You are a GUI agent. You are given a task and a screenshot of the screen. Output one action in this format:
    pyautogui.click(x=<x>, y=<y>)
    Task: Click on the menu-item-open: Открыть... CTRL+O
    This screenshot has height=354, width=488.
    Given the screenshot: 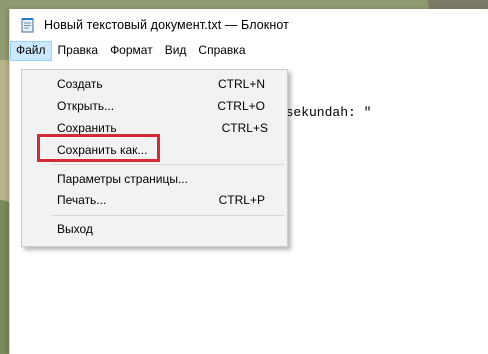 What is the action you would take?
    pyautogui.click(x=154, y=106)
    